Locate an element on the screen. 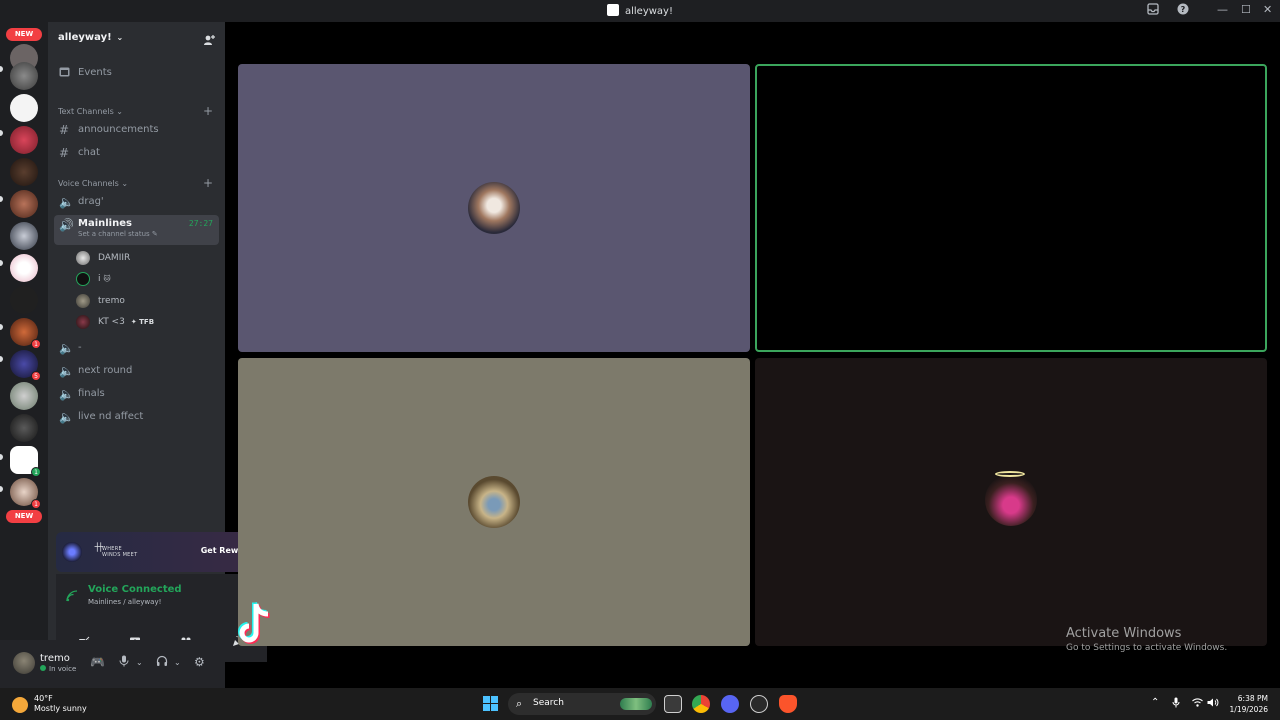 This screenshot has height=720, width=1280. guild-name: alleyway! ⌄ is located at coordinates (90, 37).